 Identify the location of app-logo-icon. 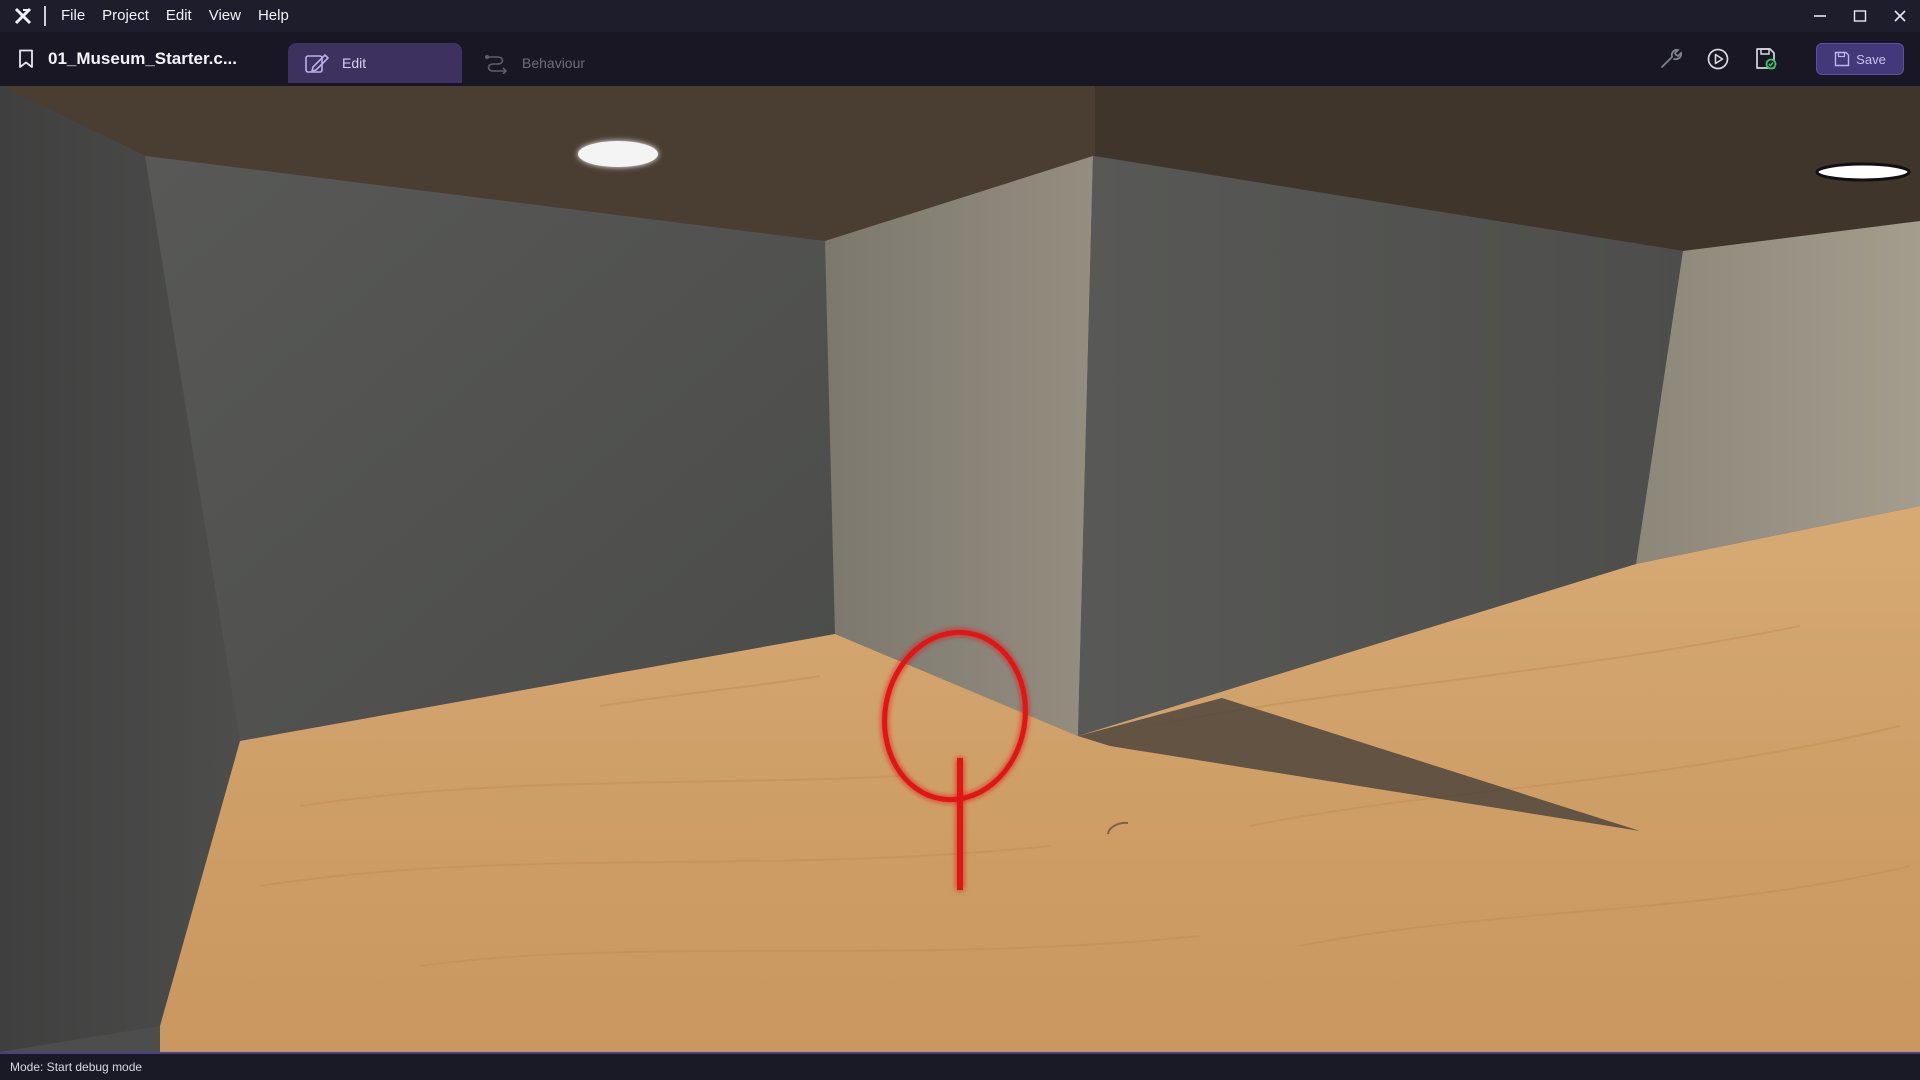
(23, 16).